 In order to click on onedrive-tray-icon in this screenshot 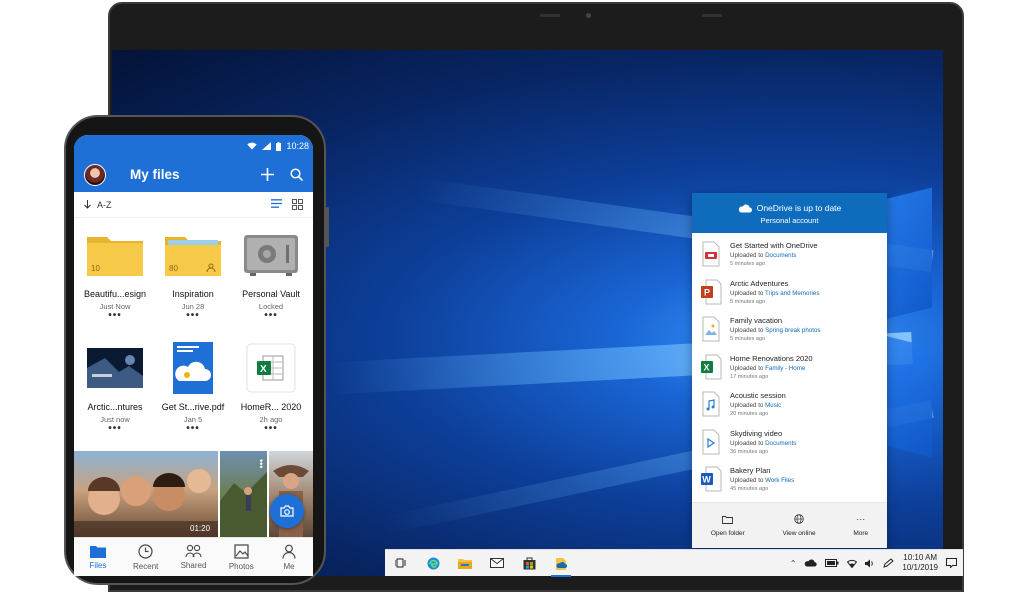, I will do `click(811, 563)`.